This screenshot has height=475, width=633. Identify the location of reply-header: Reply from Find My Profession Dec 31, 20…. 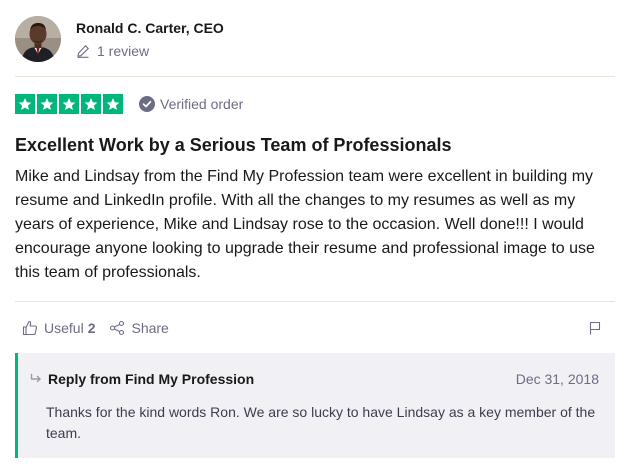
(314, 379).